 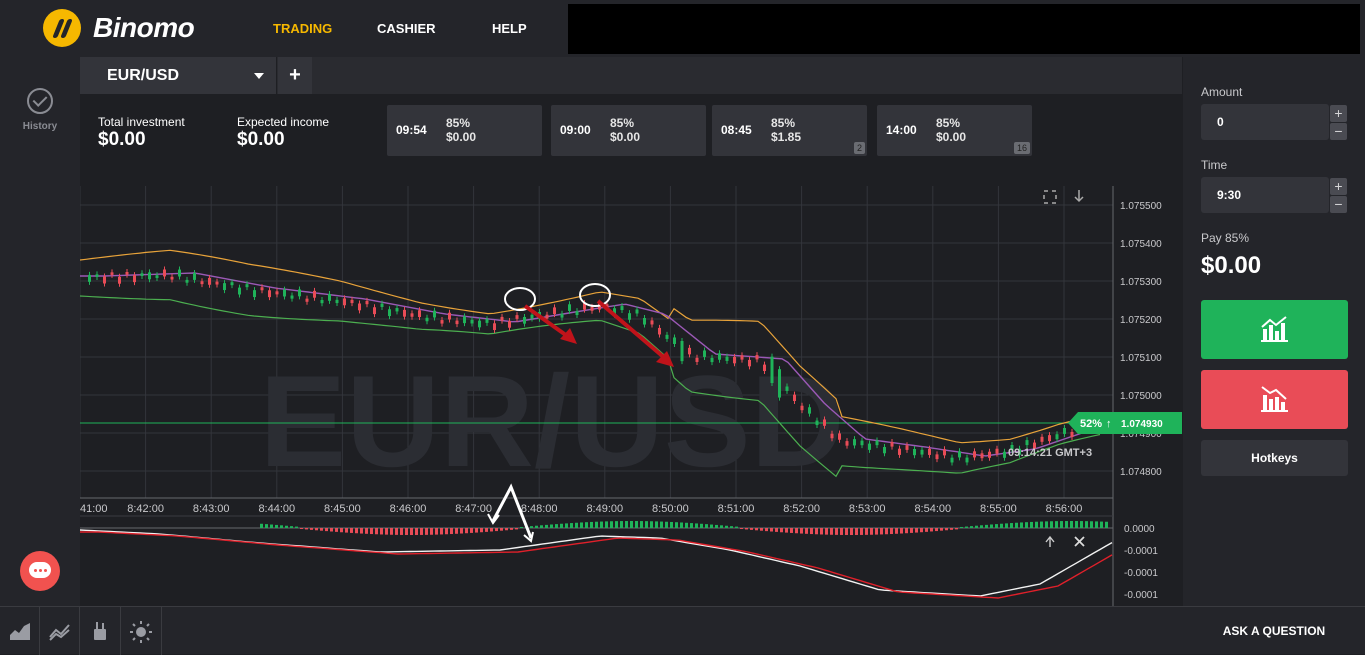 What do you see at coordinates (1274, 399) in the screenshot?
I see `put-down-button` at bounding box center [1274, 399].